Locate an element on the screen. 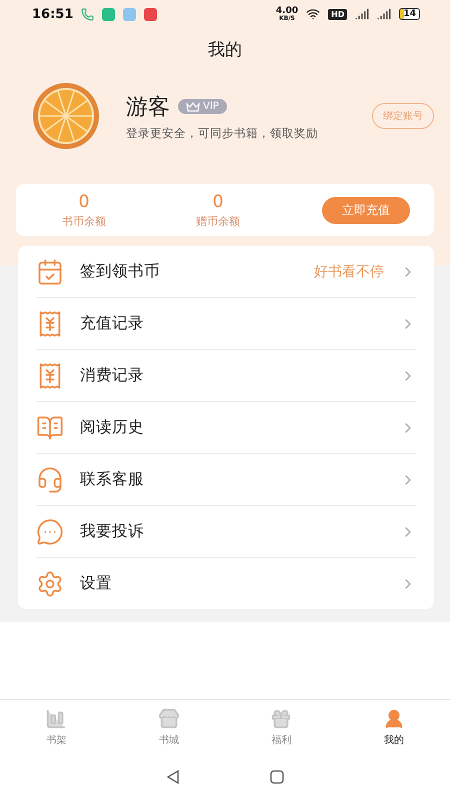 The width and height of the screenshot is (450, 800). page-title: 我的 is located at coordinates (225, 50).